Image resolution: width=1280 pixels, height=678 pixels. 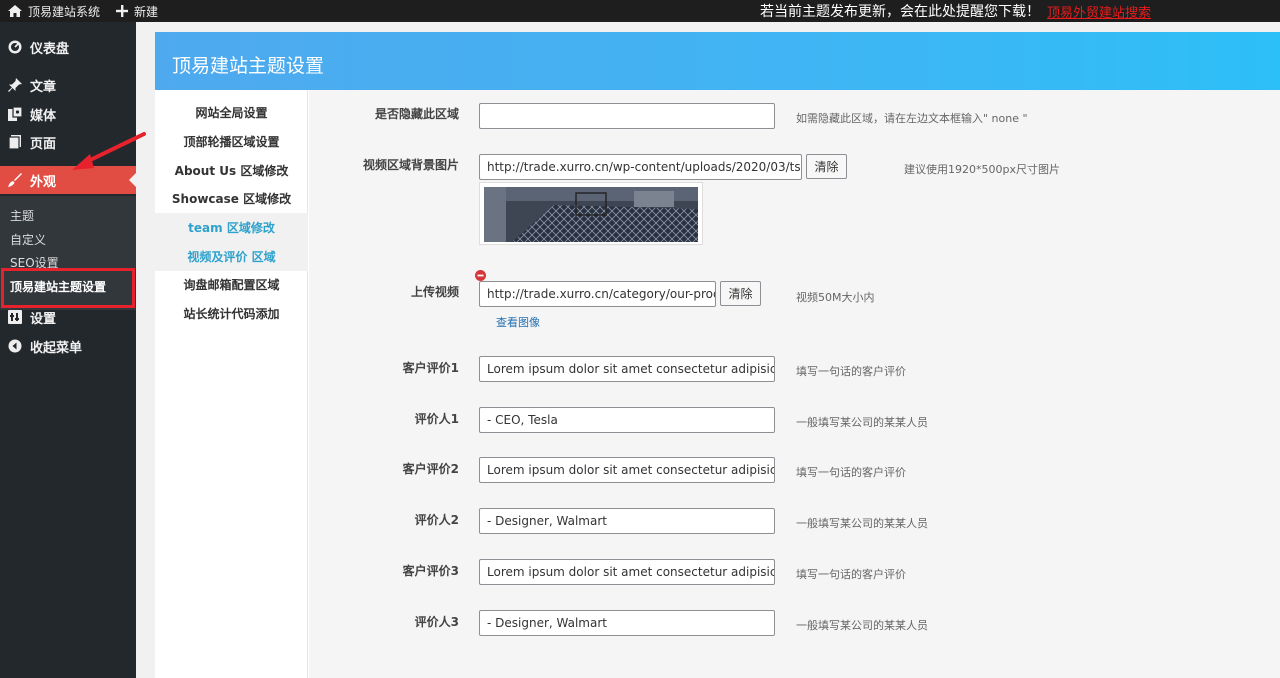 I want to click on tab-top-carousel: 顶部轮播区域设置, so click(x=231, y=141).